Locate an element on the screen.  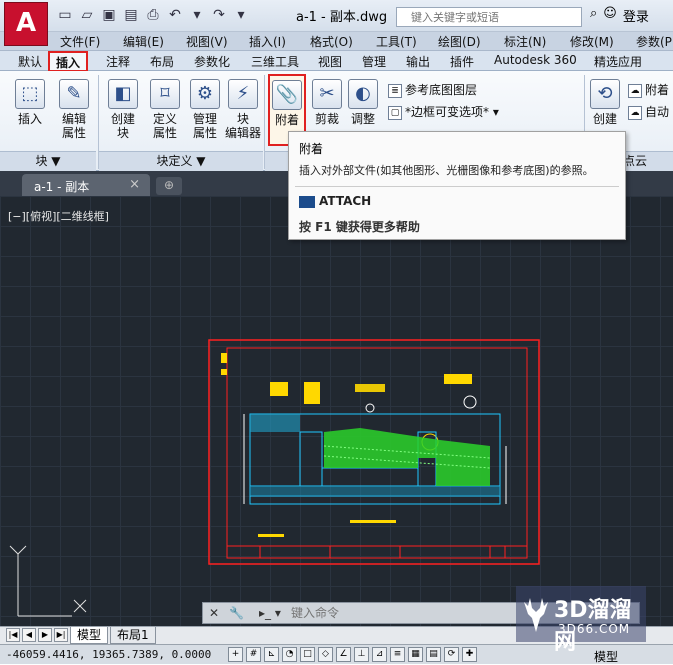
menu-format: 格式(O) is located at coordinates (331, 41).